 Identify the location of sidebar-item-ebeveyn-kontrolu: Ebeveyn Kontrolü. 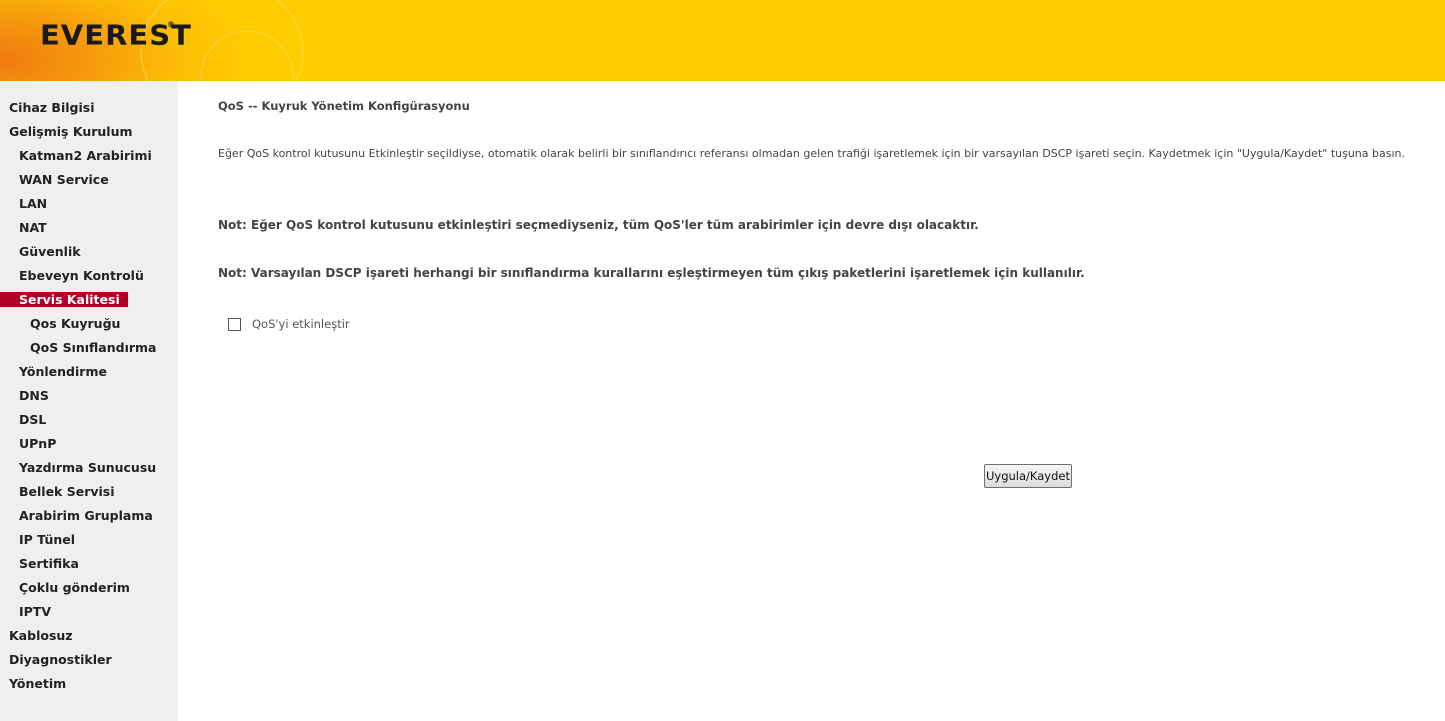
(89, 276).